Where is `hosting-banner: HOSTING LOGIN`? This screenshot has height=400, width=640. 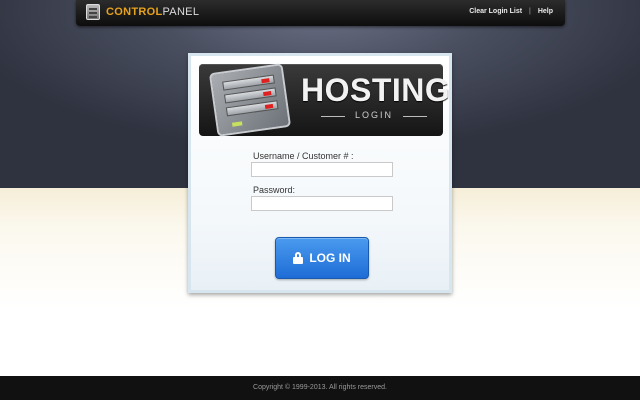
hosting-banner: HOSTING LOGIN is located at coordinates (324, 100).